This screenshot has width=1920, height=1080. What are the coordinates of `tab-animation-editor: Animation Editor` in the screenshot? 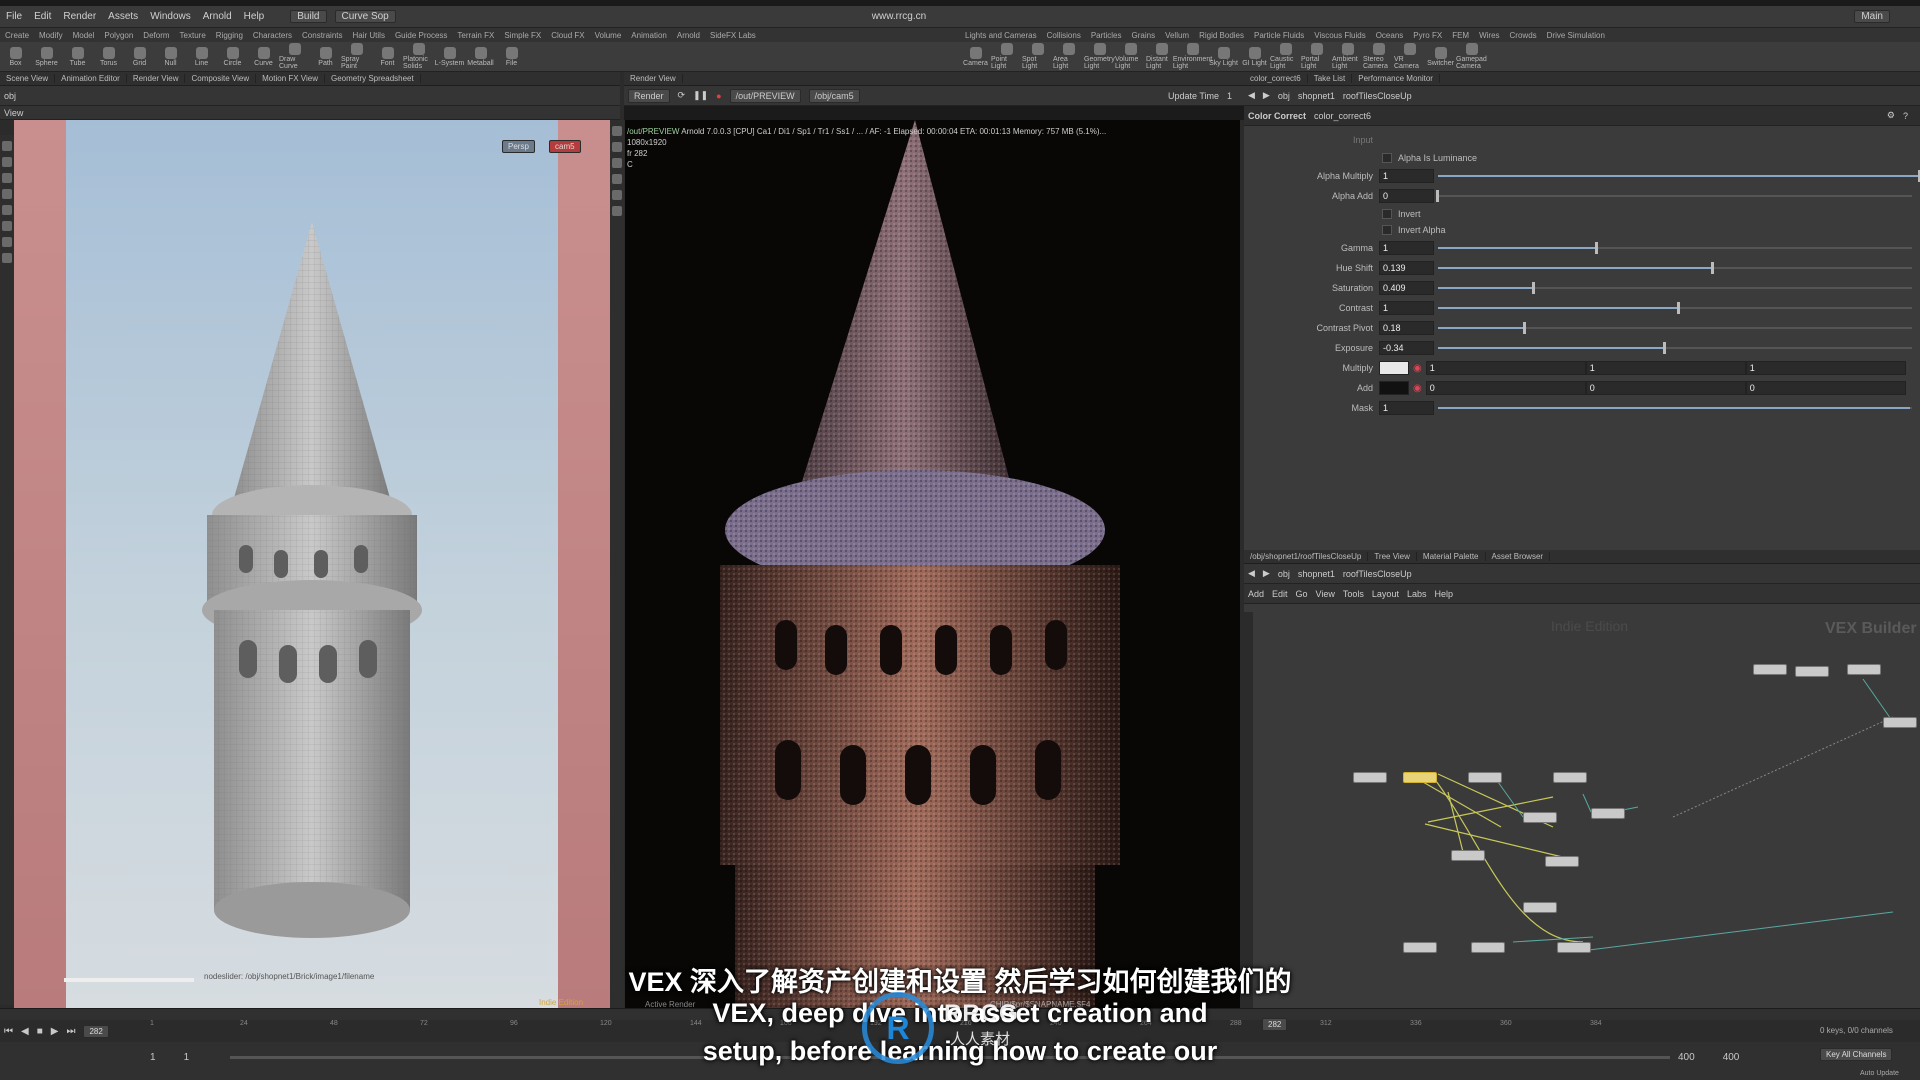 It's located at (91, 78).